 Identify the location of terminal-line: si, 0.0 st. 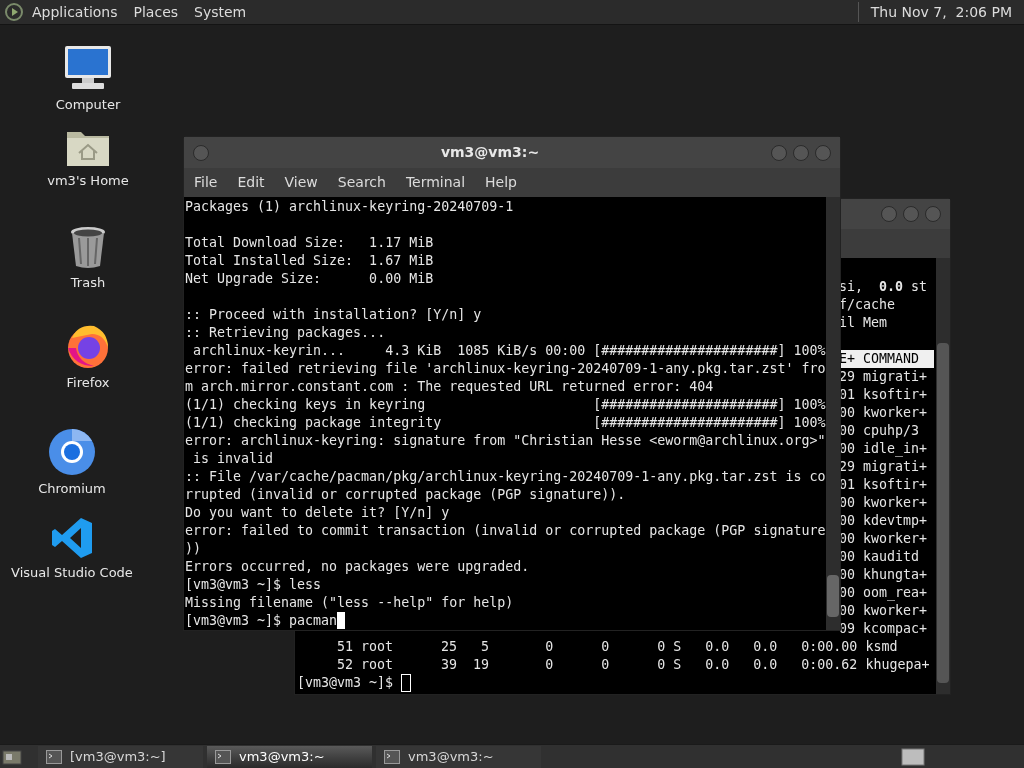
(883, 287).